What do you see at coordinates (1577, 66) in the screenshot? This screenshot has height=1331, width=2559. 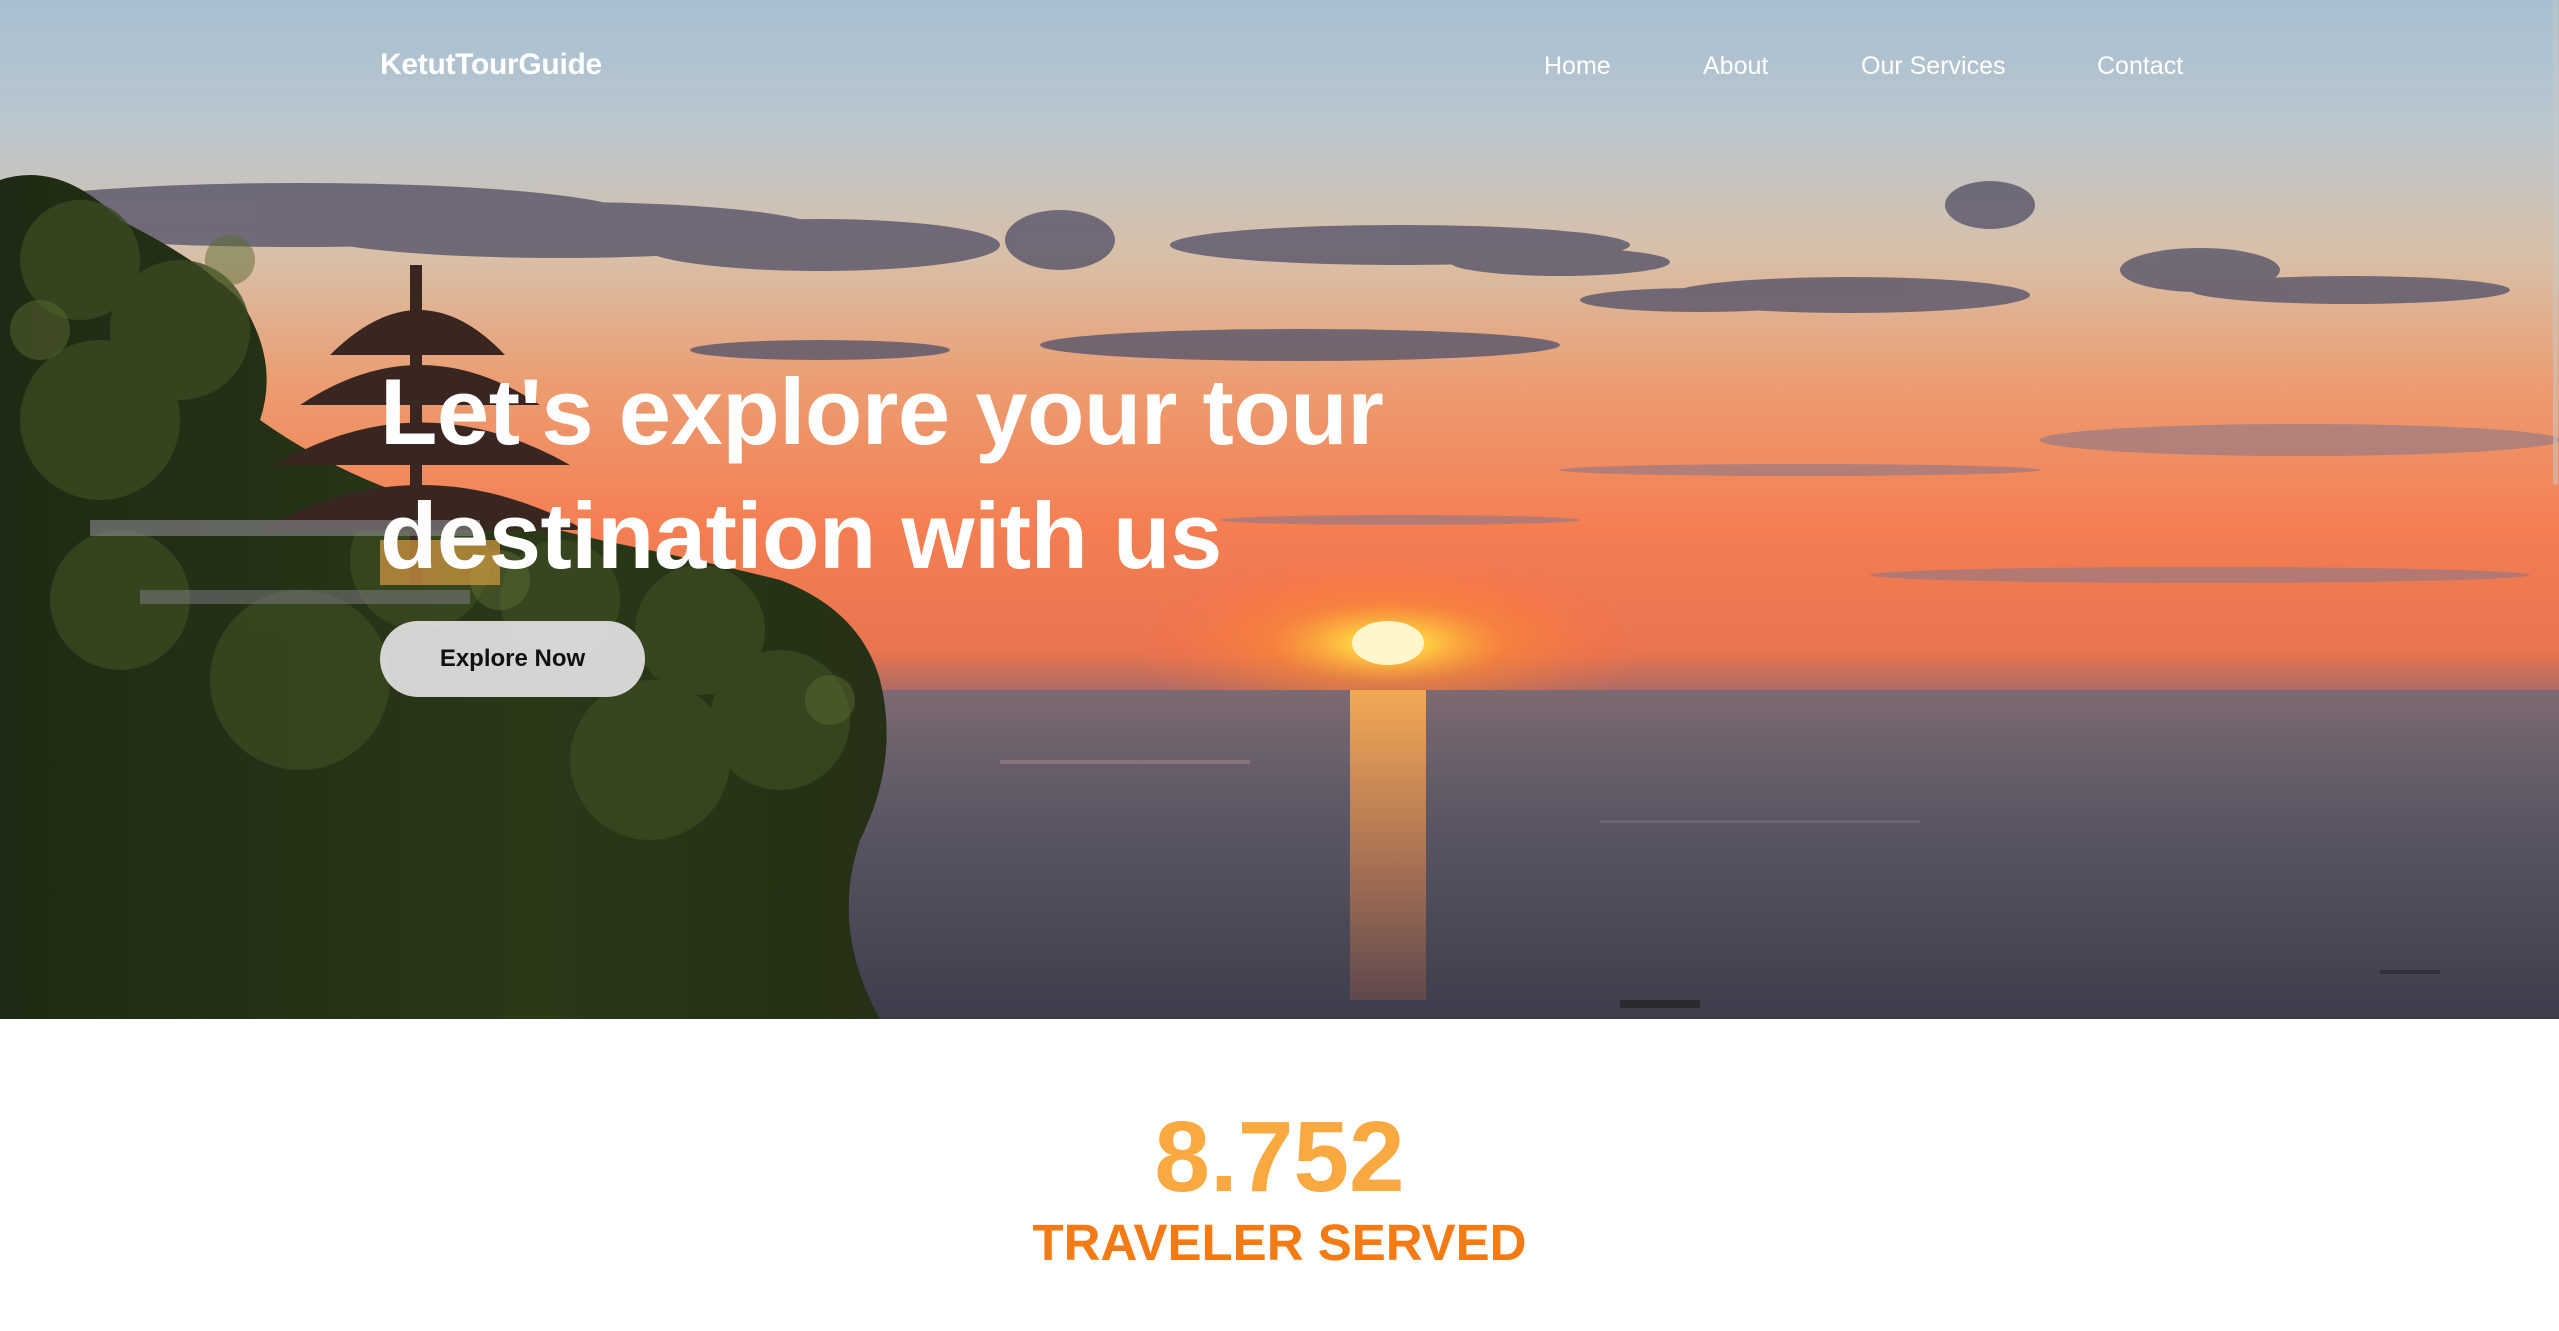 I see `nav-link-home: Home` at bounding box center [1577, 66].